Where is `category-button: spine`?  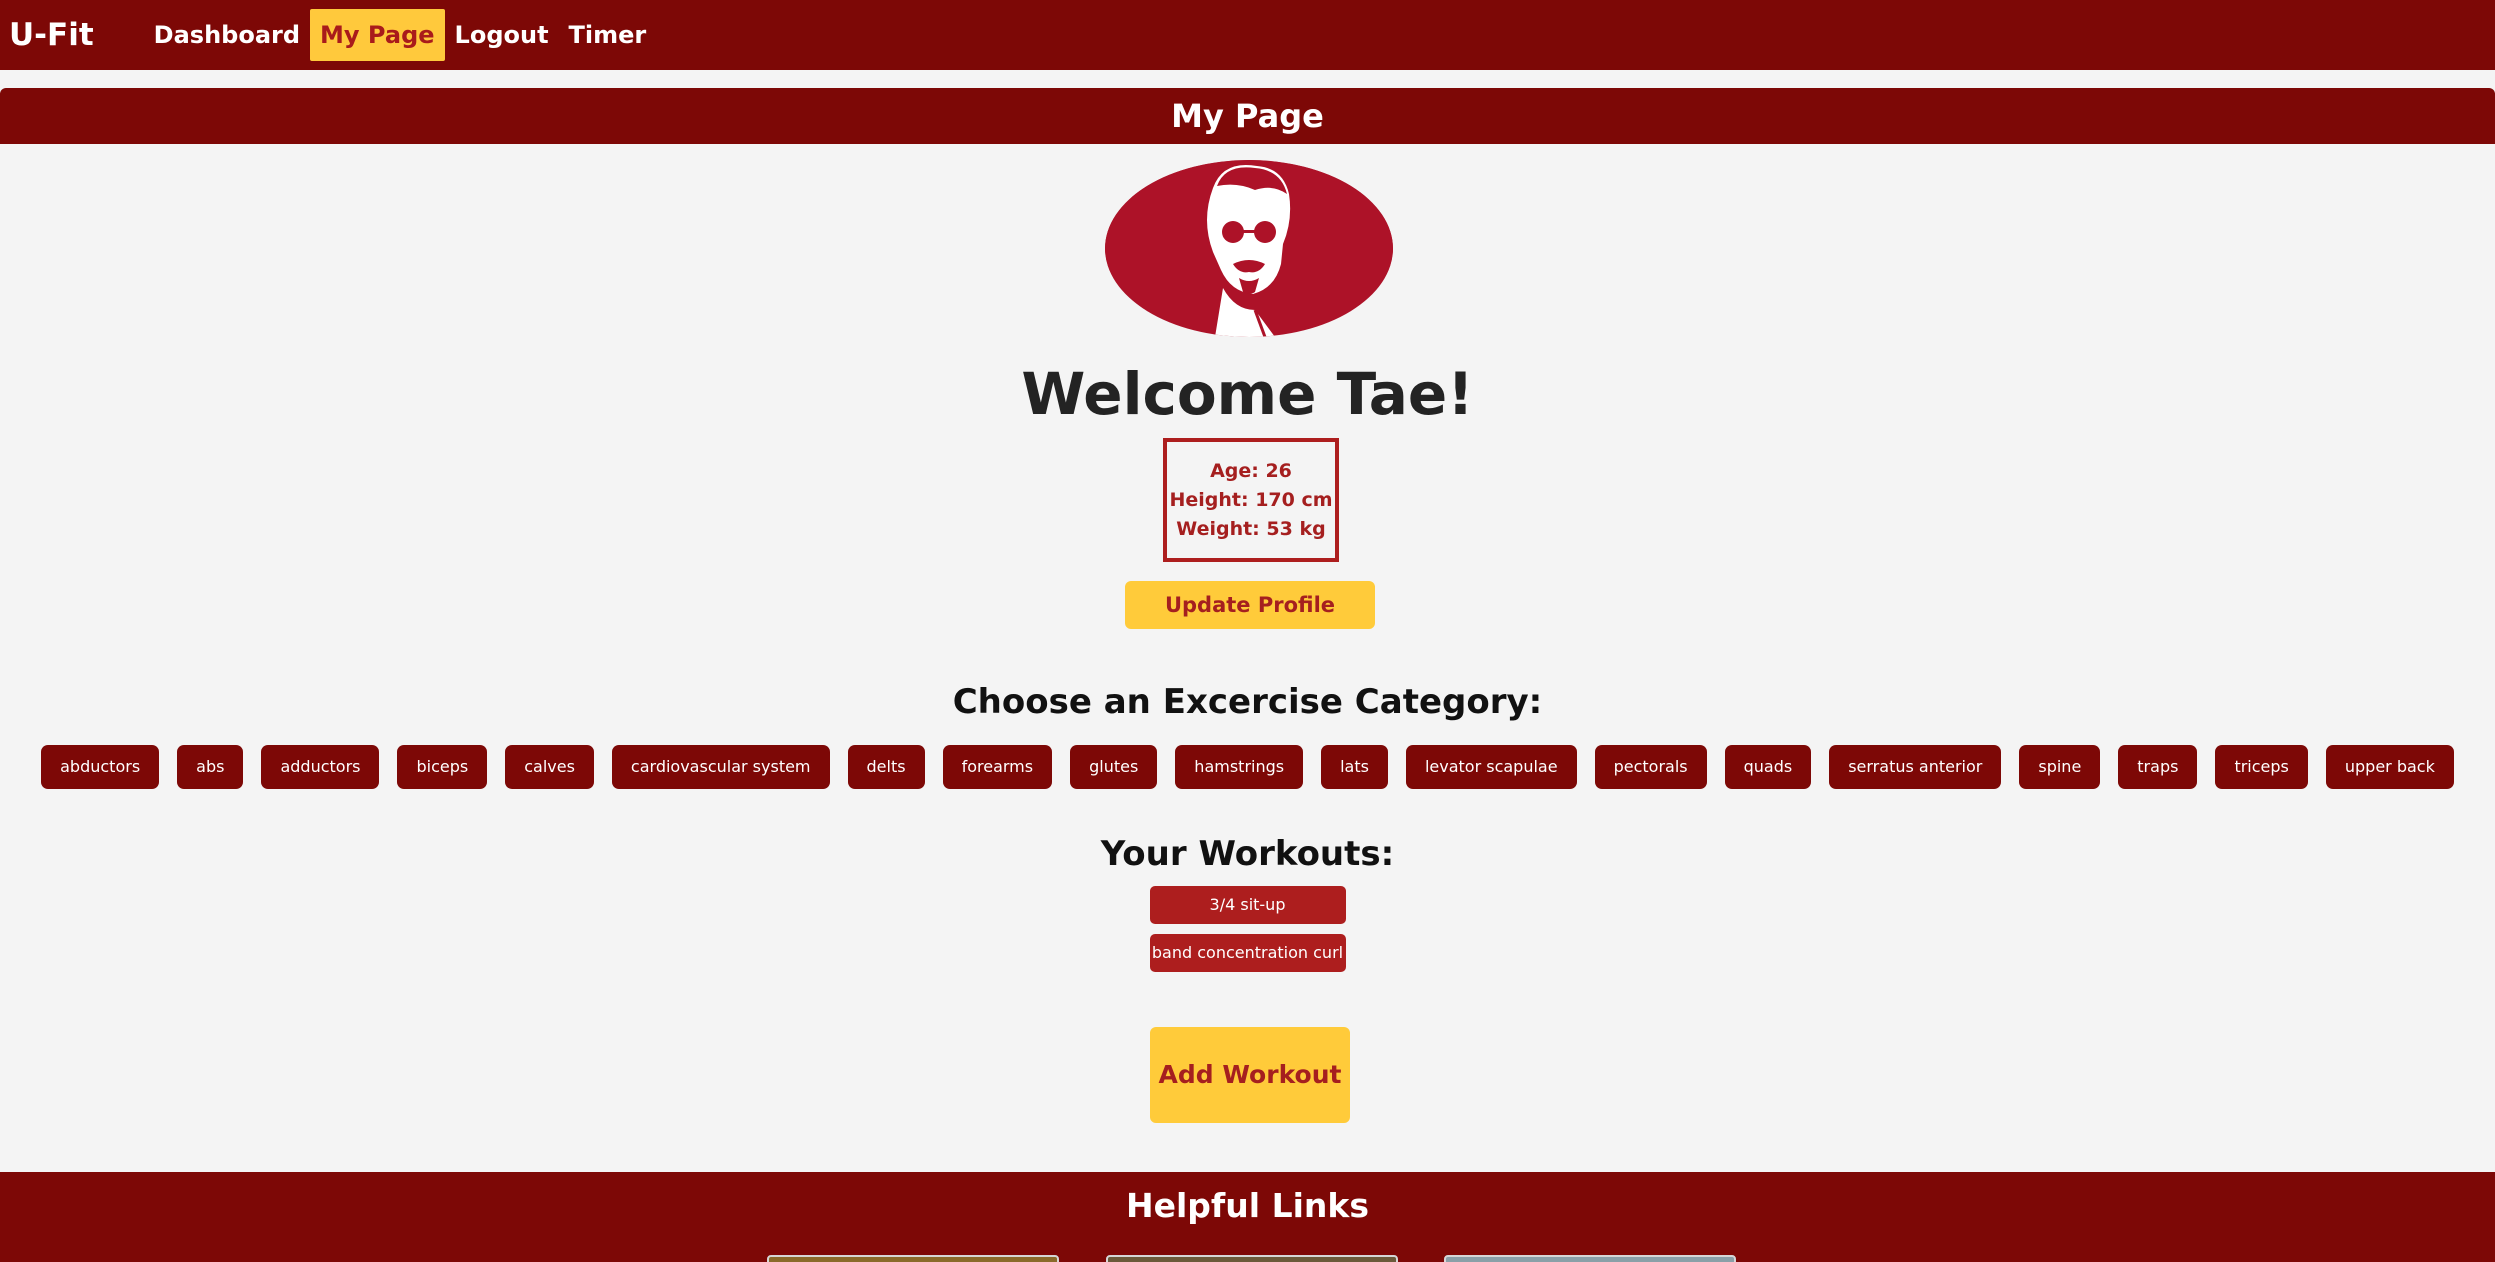
category-button: spine is located at coordinates (2060, 767).